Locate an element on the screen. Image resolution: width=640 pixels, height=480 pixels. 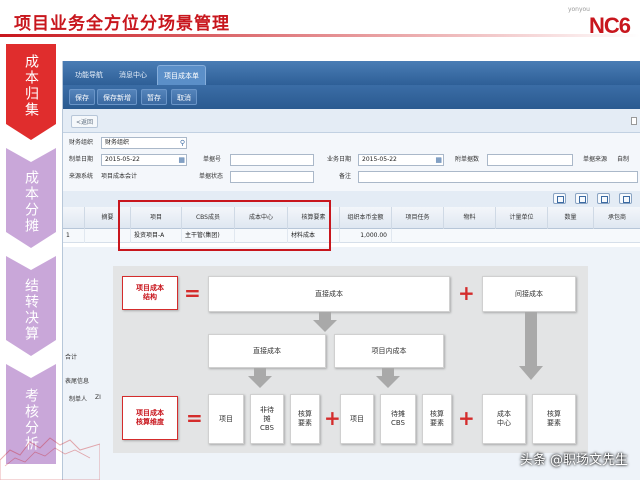
source-sys-label: 来源系统 is located at coordinates (81, 176).